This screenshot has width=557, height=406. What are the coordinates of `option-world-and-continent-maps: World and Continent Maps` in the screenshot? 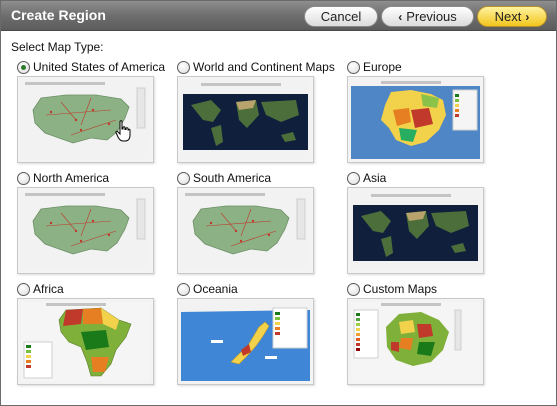 It's located at (264, 114).